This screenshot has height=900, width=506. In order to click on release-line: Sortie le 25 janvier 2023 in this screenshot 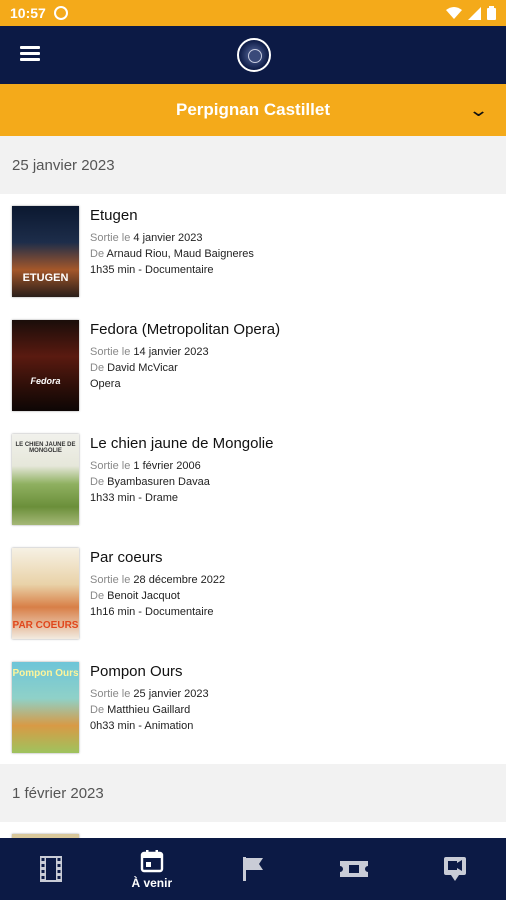, I will do `click(294, 694)`.